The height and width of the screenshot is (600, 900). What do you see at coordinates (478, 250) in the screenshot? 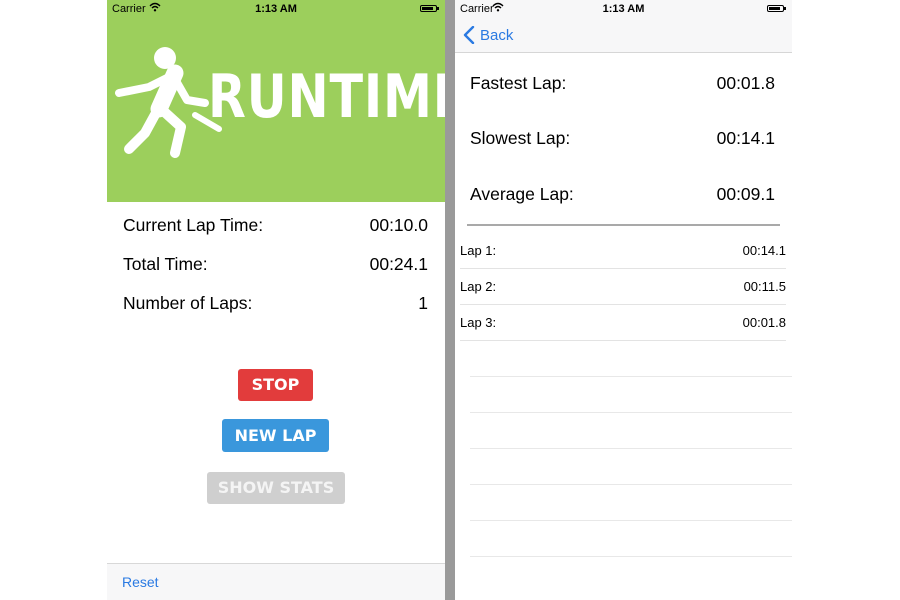
I see `lap-label: Lap 1:` at bounding box center [478, 250].